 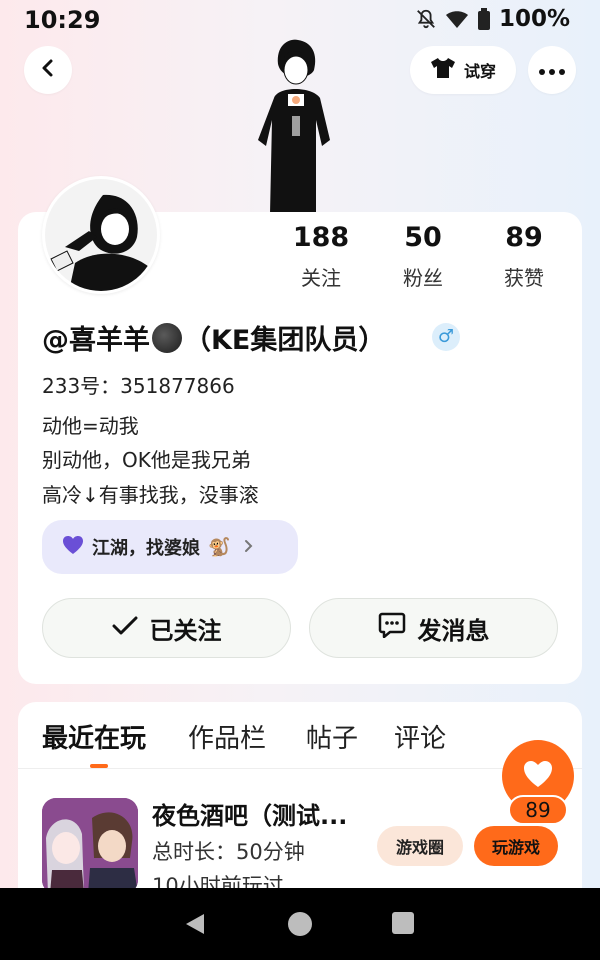 I want to click on message-button: 发消息, so click(x=433, y=628).